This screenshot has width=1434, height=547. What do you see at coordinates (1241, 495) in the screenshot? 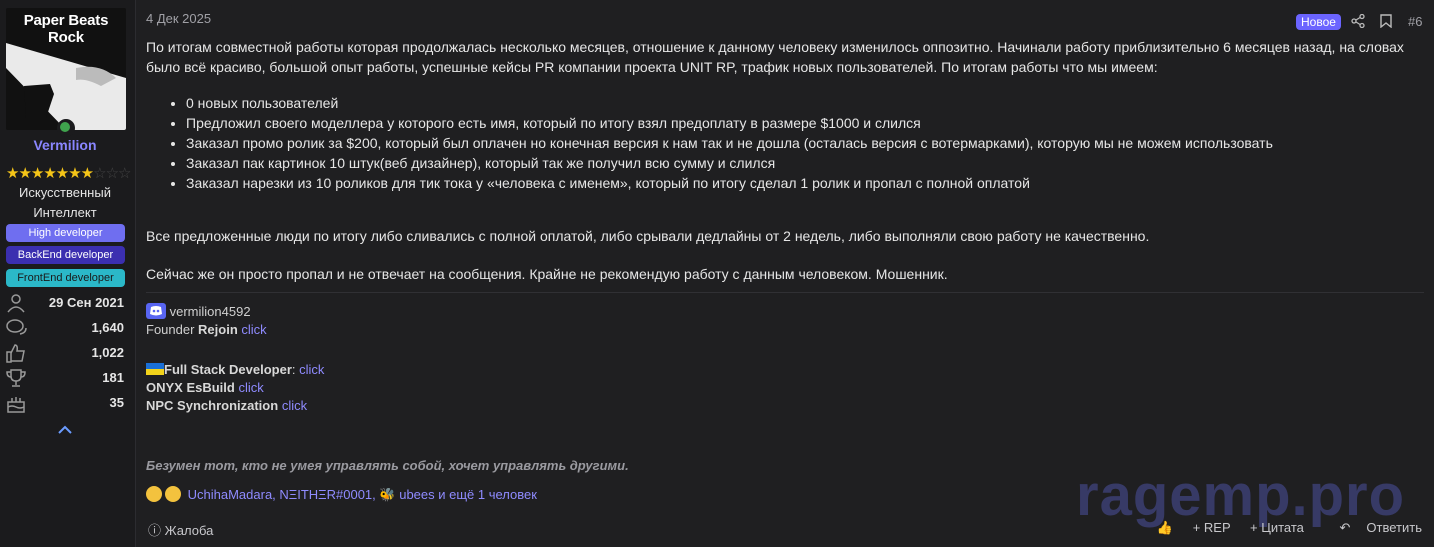
I see `watermark: ragemp.pro` at bounding box center [1241, 495].